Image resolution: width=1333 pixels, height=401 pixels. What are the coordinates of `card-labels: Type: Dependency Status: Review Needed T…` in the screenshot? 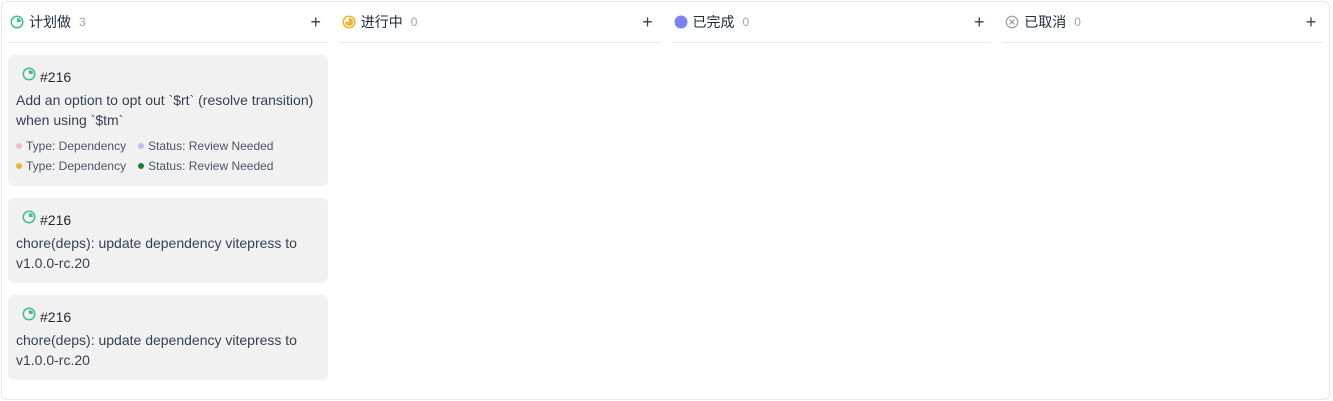 It's located at (168, 156).